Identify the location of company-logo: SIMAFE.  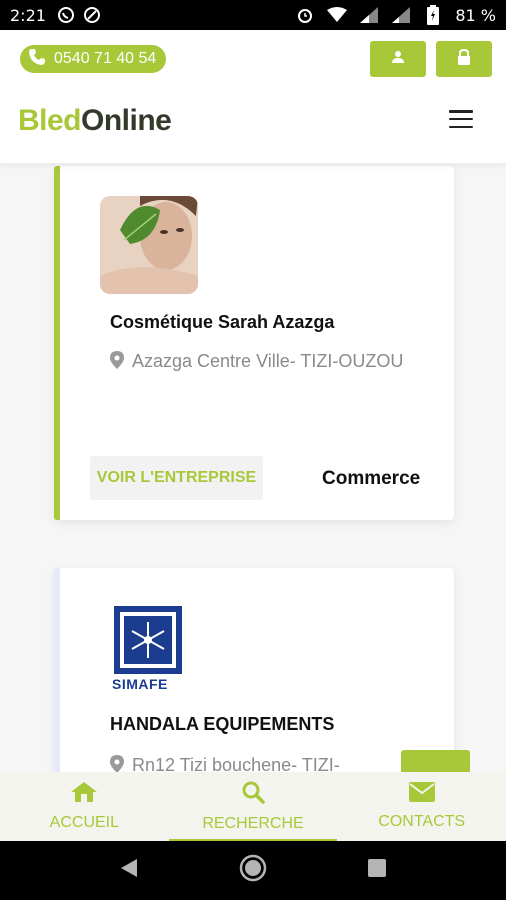
(149, 655).